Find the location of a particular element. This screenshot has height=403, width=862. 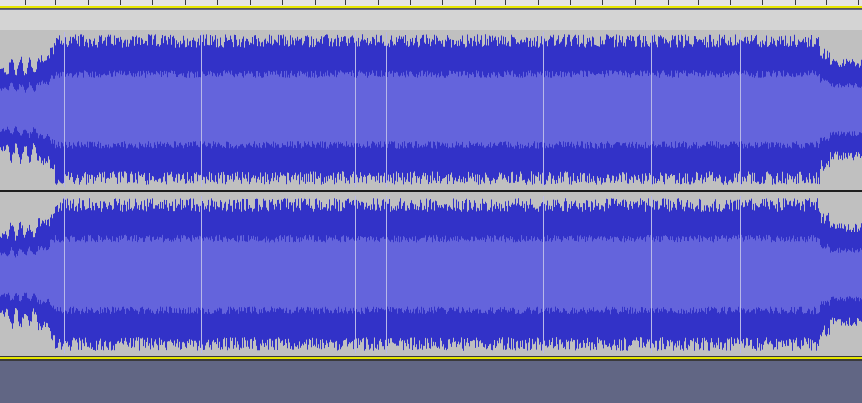

track-header-strip is located at coordinates (431, 20).